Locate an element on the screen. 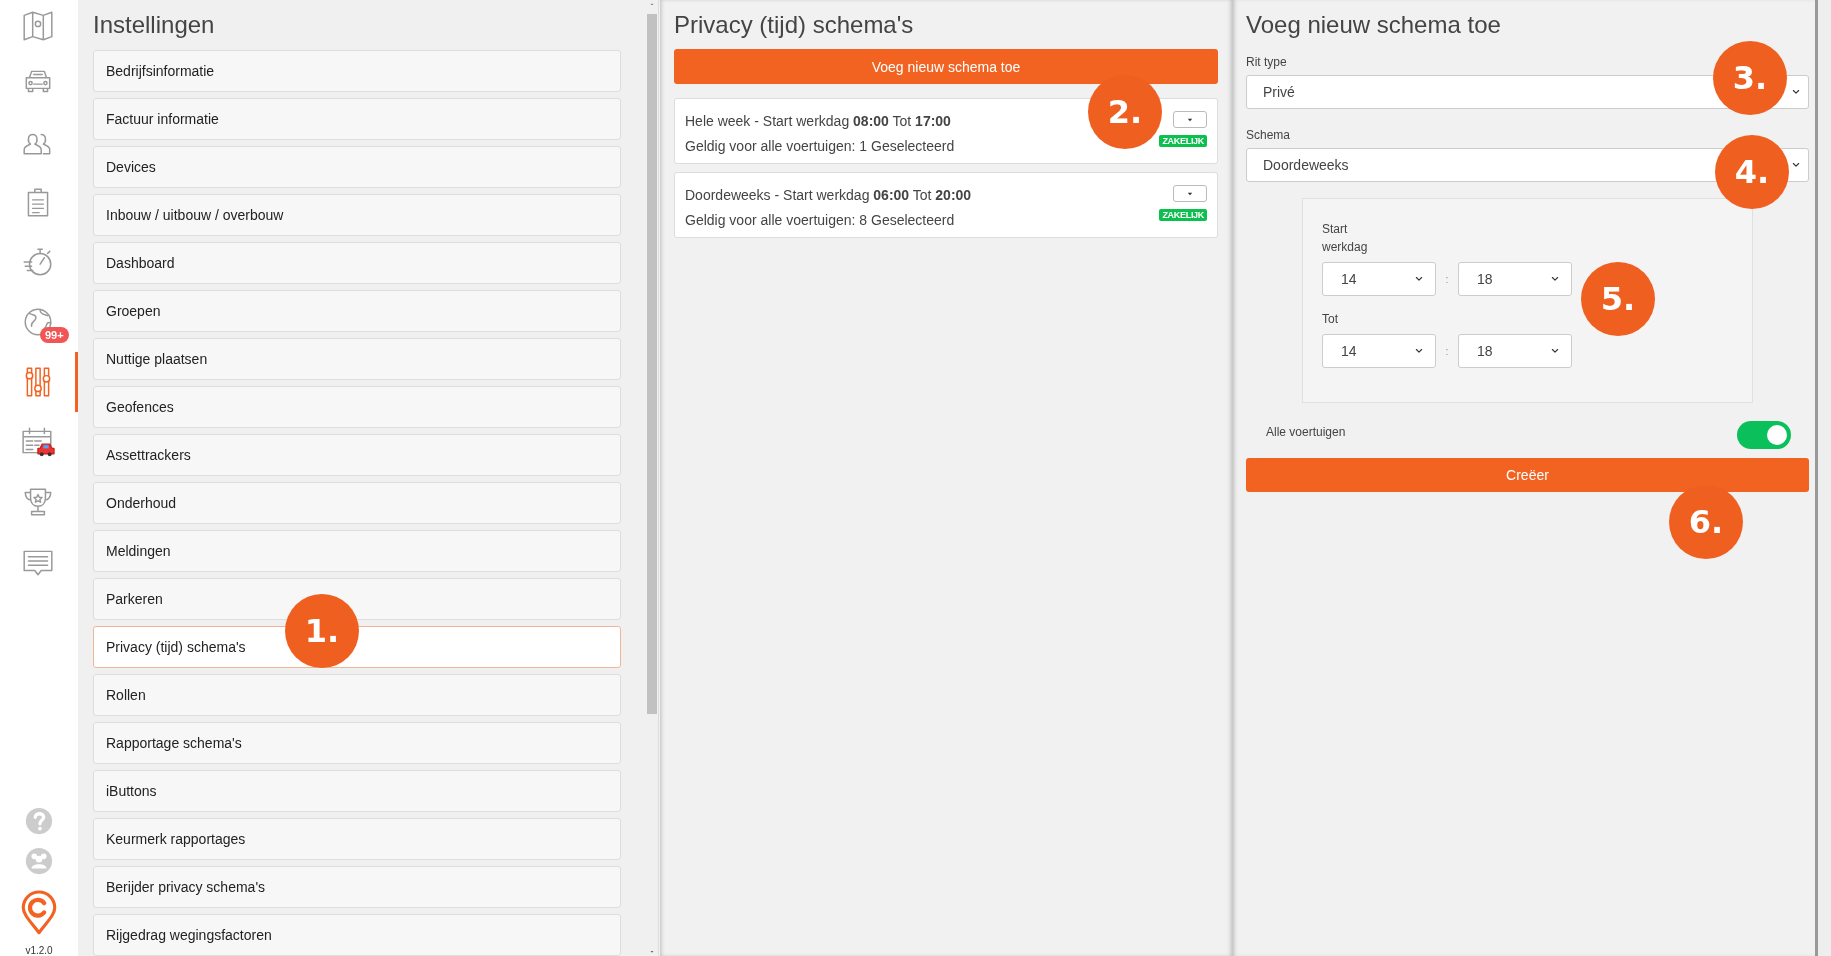 The image size is (1831, 956). time-label: Start werkdag is located at coordinates (1345, 238).